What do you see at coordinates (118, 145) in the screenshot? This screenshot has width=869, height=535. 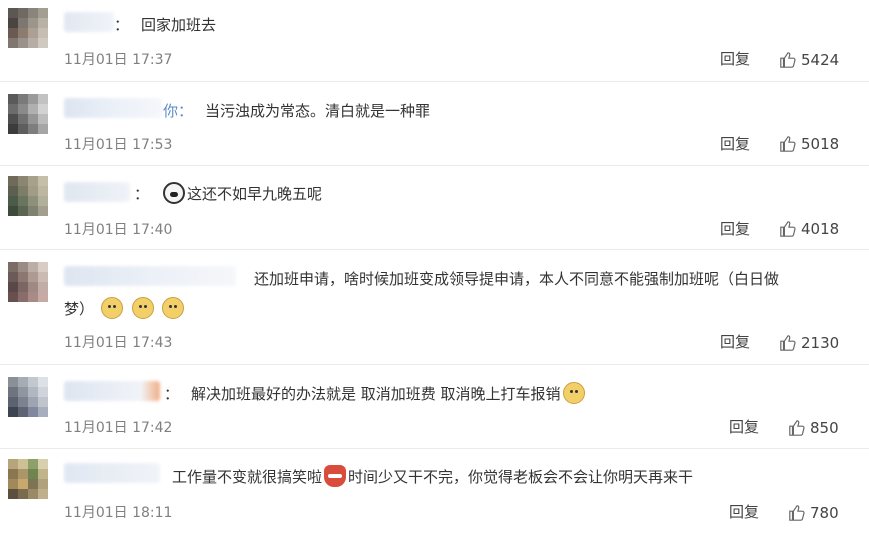 I see `comment-time: 11月01日 17:53` at bounding box center [118, 145].